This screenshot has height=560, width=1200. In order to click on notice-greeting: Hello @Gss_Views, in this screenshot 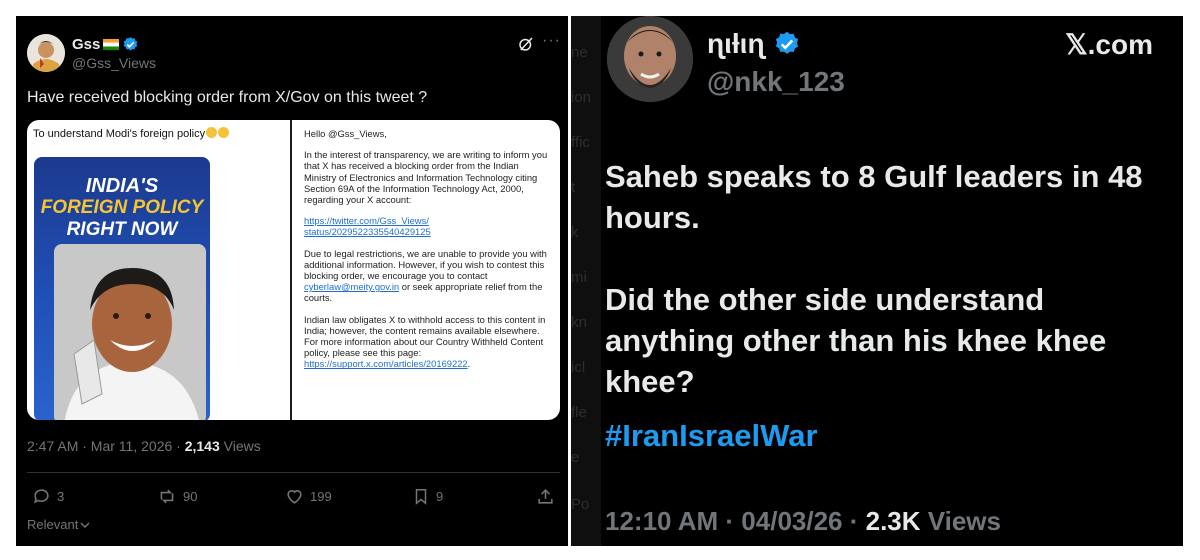, I will do `click(345, 133)`.